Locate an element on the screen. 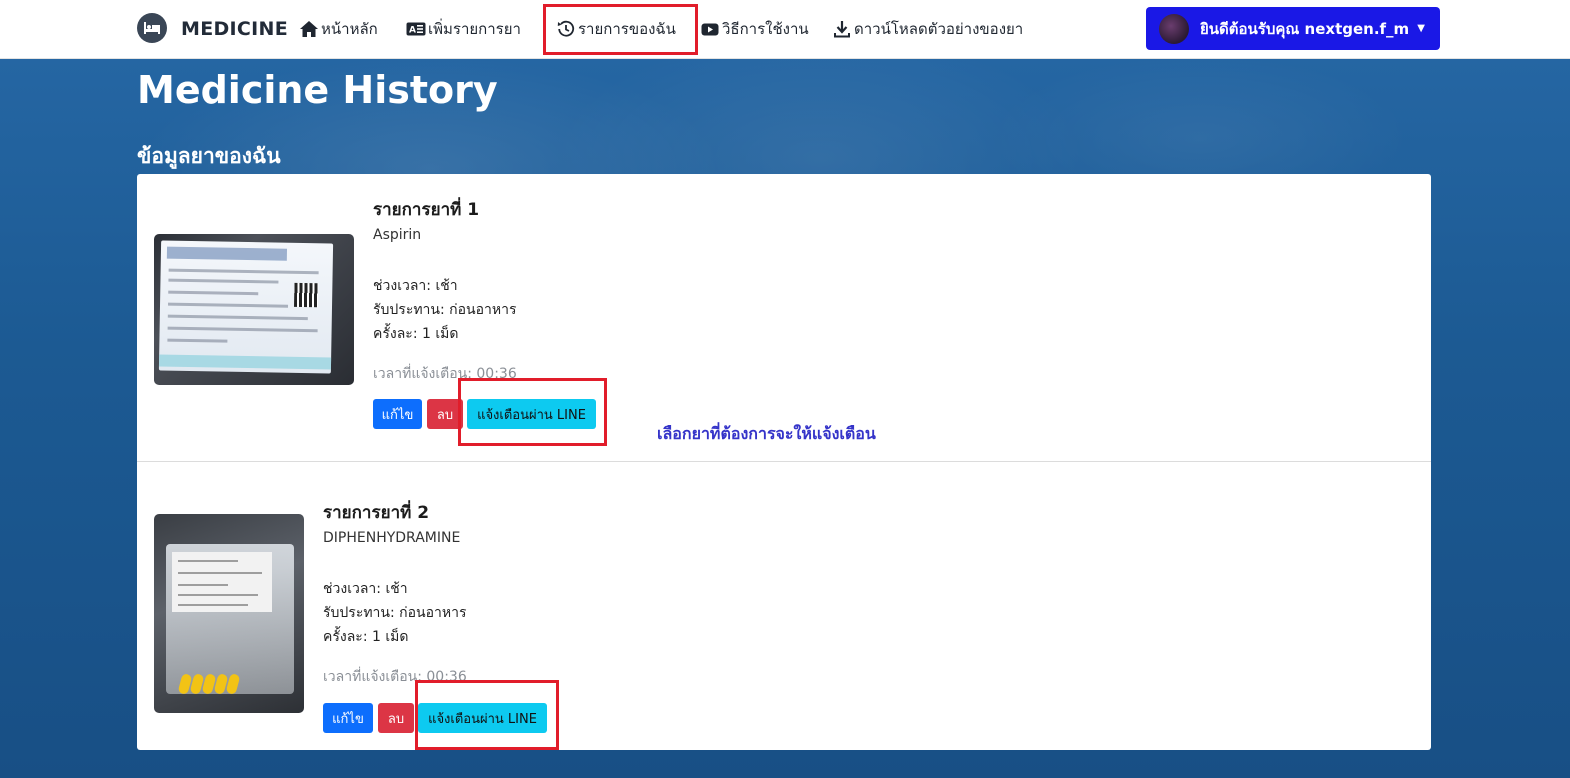 The width and height of the screenshot is (1570, 778). nav-my-list: รายการของฉัน is located at coordinates (616, 29).